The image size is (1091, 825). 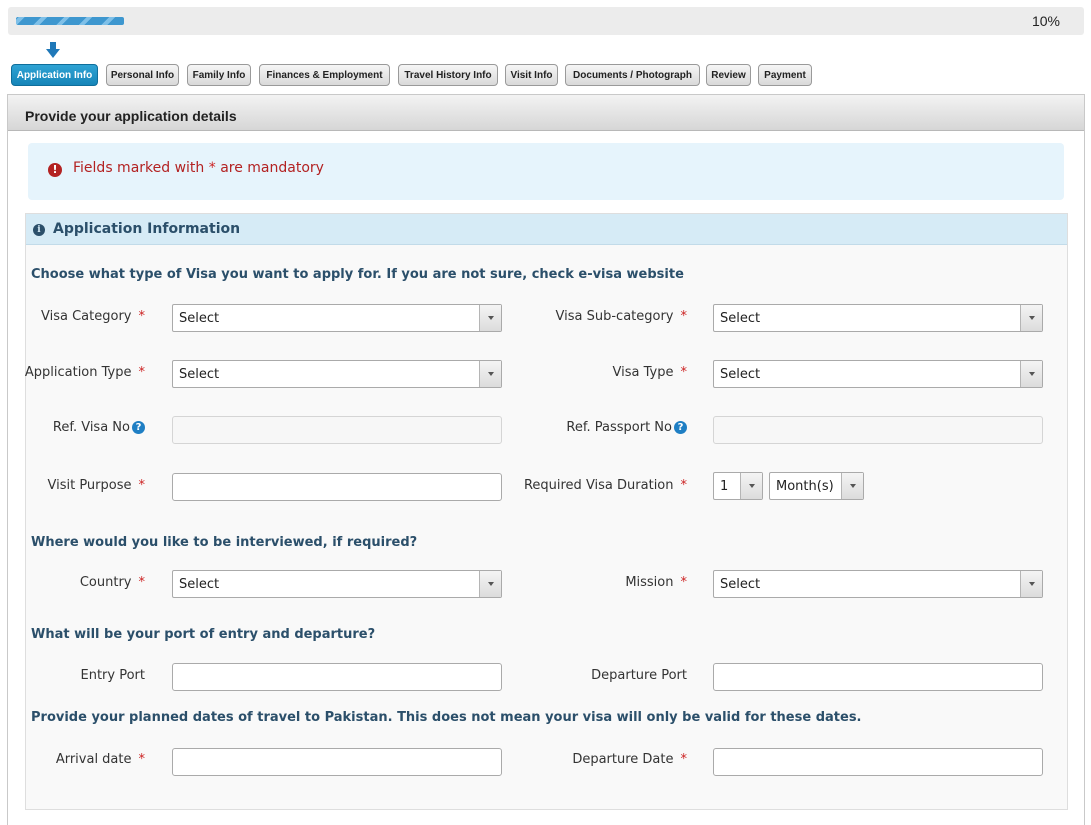 What do you see at coordinates (878, 318) in the screenshot?
I see `visa-subcategory-select: Select` at bounding box center [878, 318].